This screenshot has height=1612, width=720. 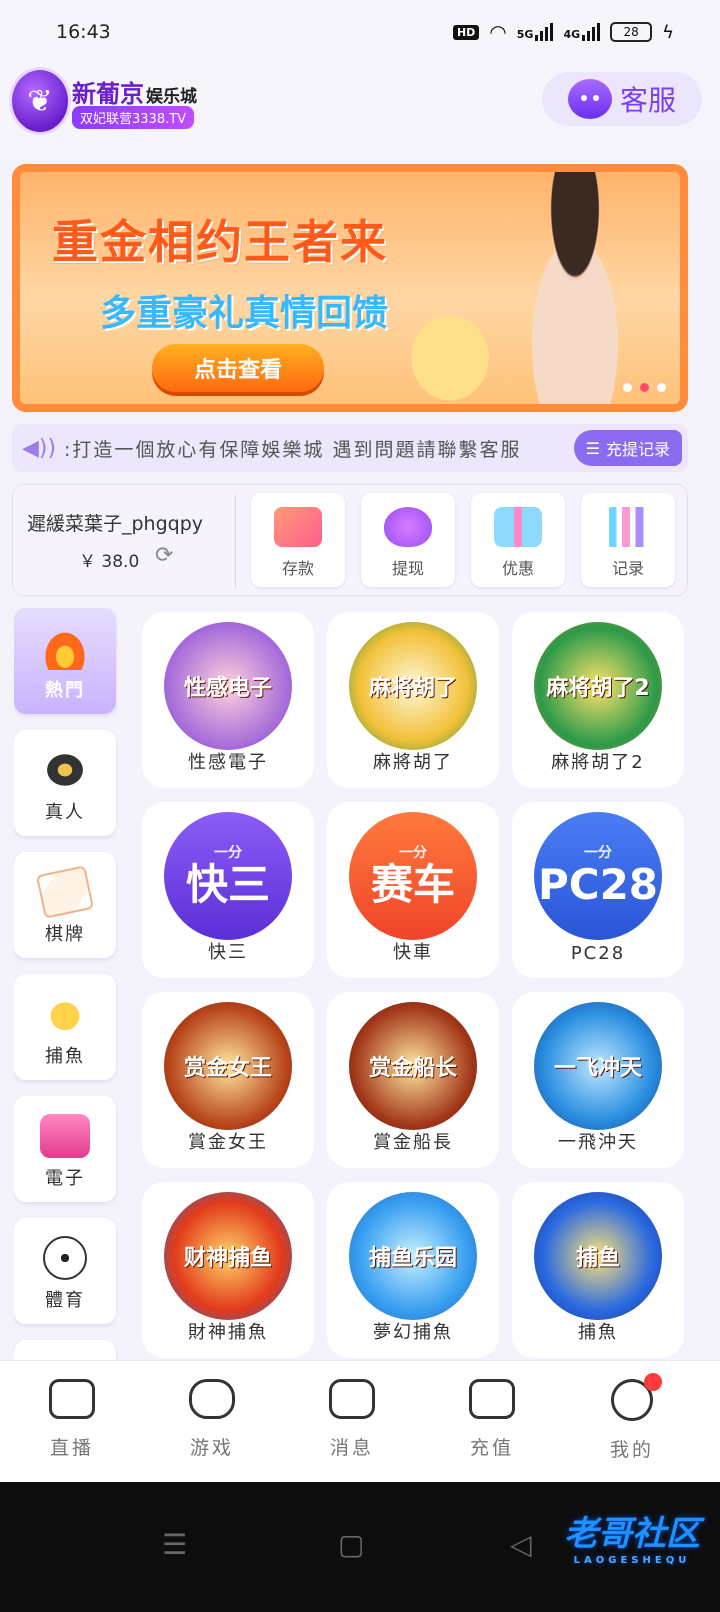 What do you see at coordinates (653, 1382) in the screenshot?
I see `notification-badge` at bounding box center [653, 1382].